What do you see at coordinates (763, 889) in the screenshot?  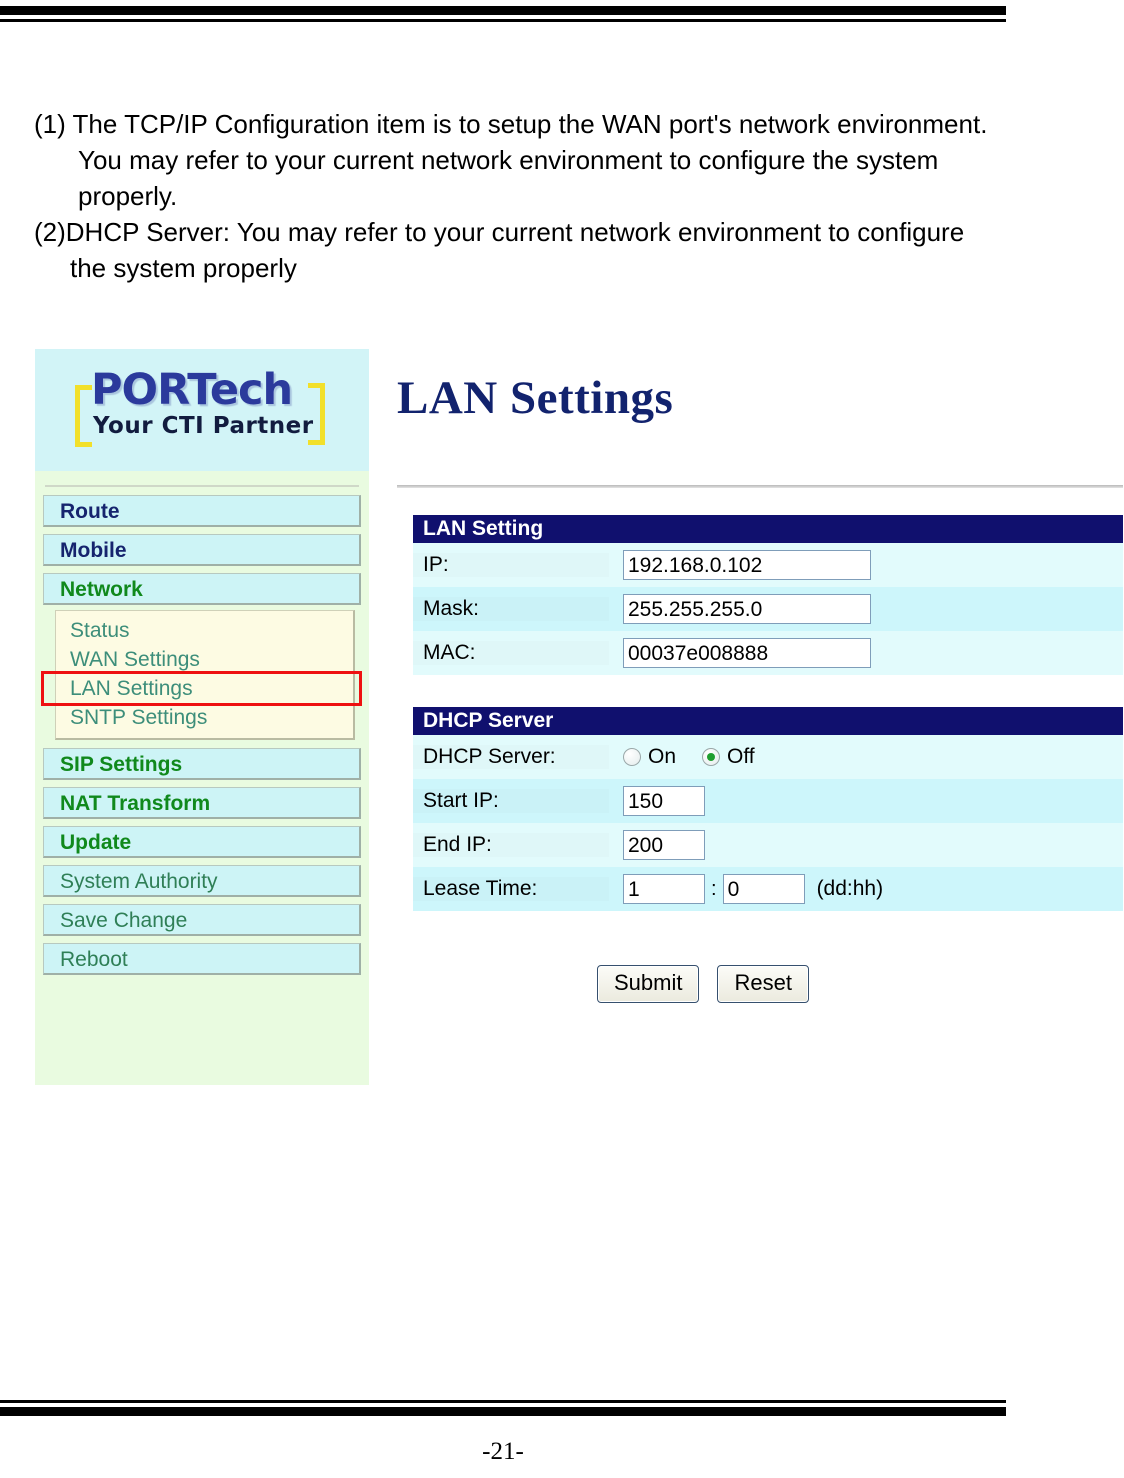 I see `lease-hours-input: 0` at bounding box center [763, 889].